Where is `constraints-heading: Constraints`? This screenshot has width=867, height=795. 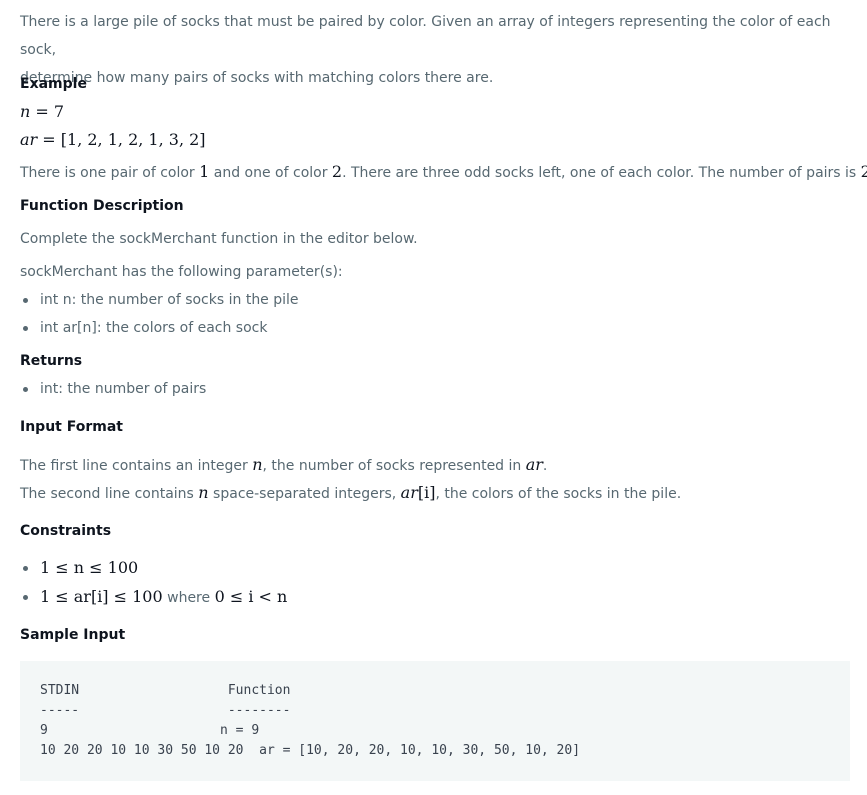
constraints-heading: Constraints is located at coordinates (66, 531).